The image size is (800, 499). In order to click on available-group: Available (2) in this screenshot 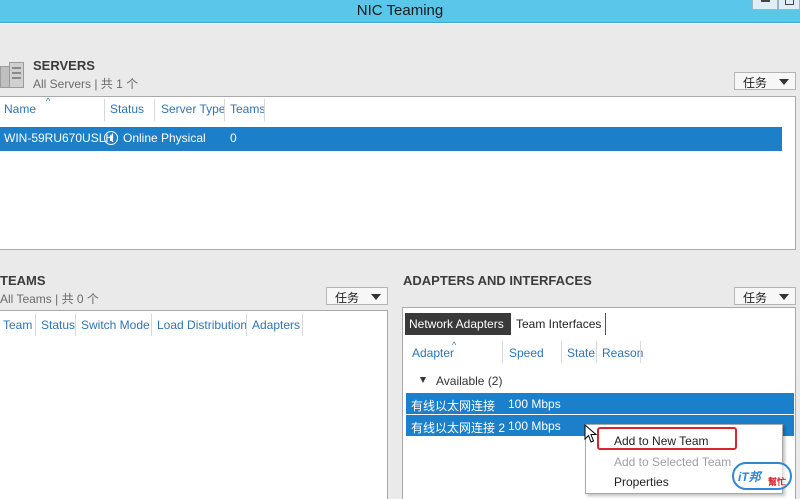, I will do `click(599, 381)`.